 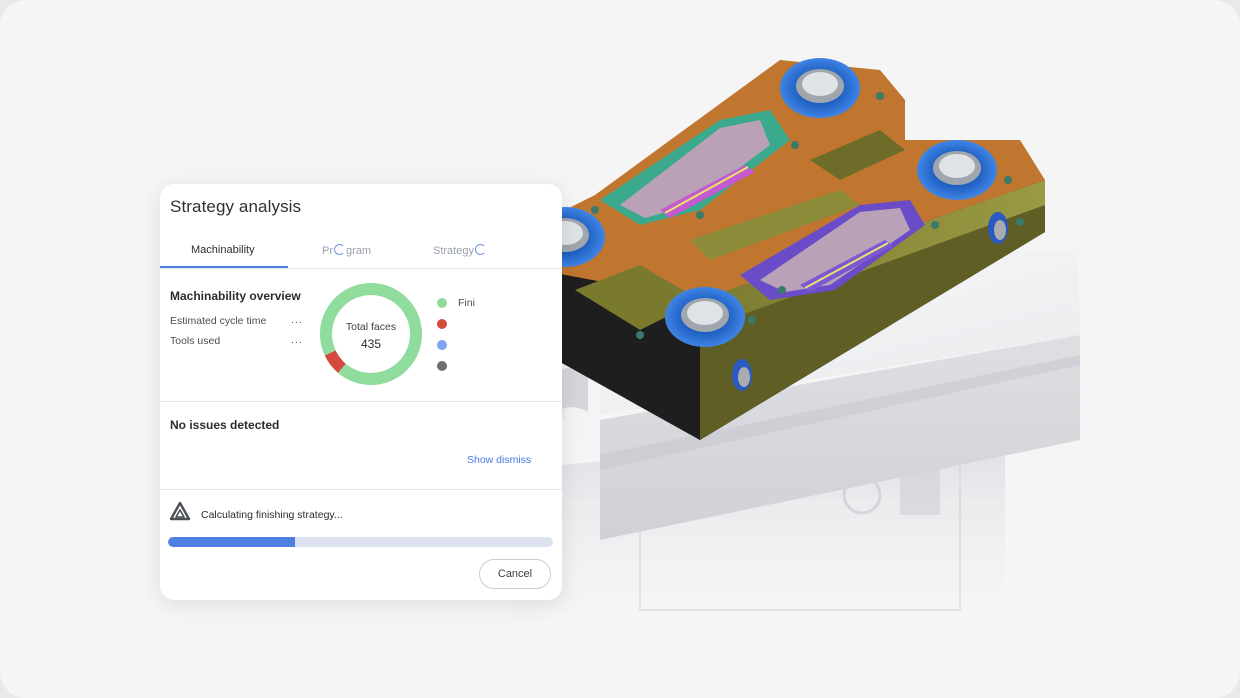 I want to click on tab-program-label-start: Pr, so click(x=327, y=251).